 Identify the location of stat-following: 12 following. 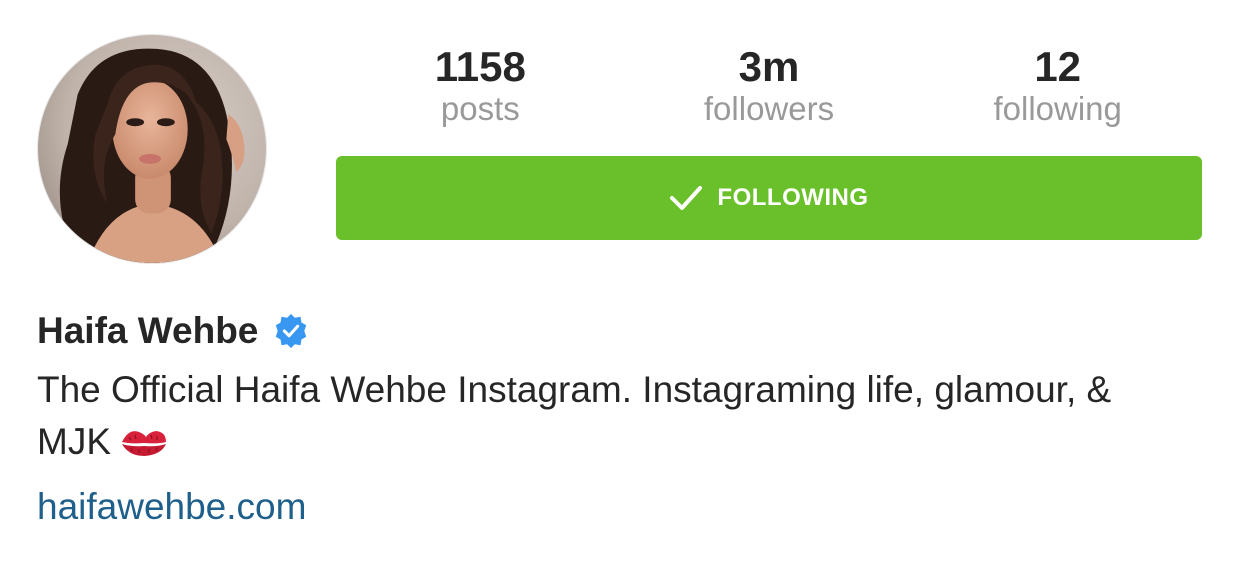
(1057, 87).